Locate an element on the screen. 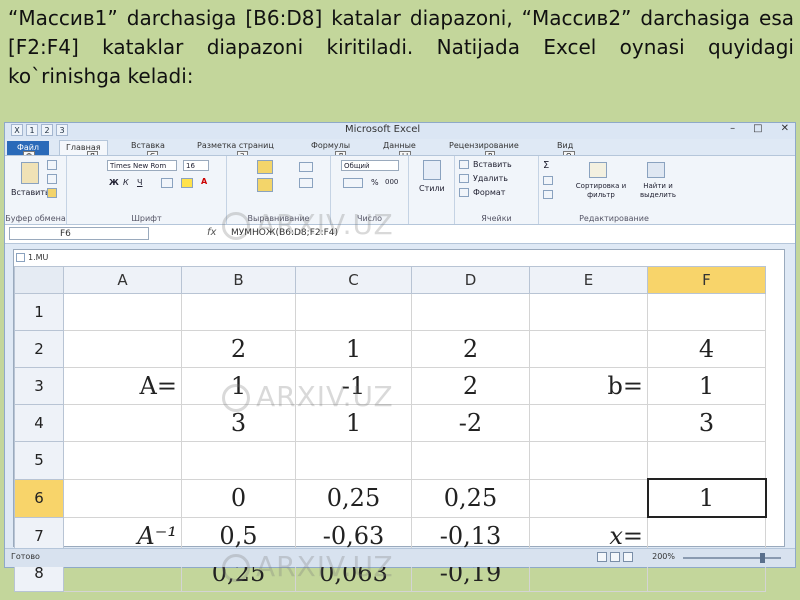  merge-icon is located at coordinates (306, 183).